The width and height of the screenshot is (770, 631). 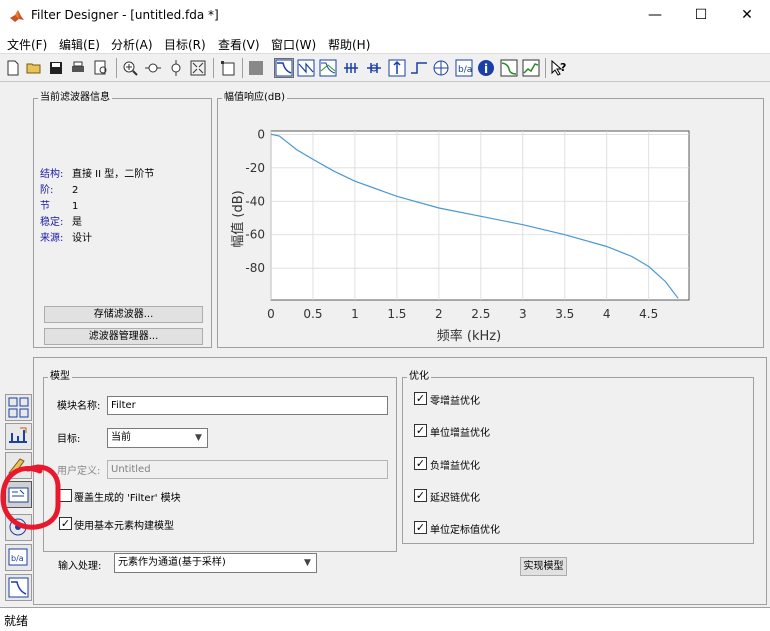 I want to click on x-axis-label: 频率 (kHz), so click(x=469, y=336).